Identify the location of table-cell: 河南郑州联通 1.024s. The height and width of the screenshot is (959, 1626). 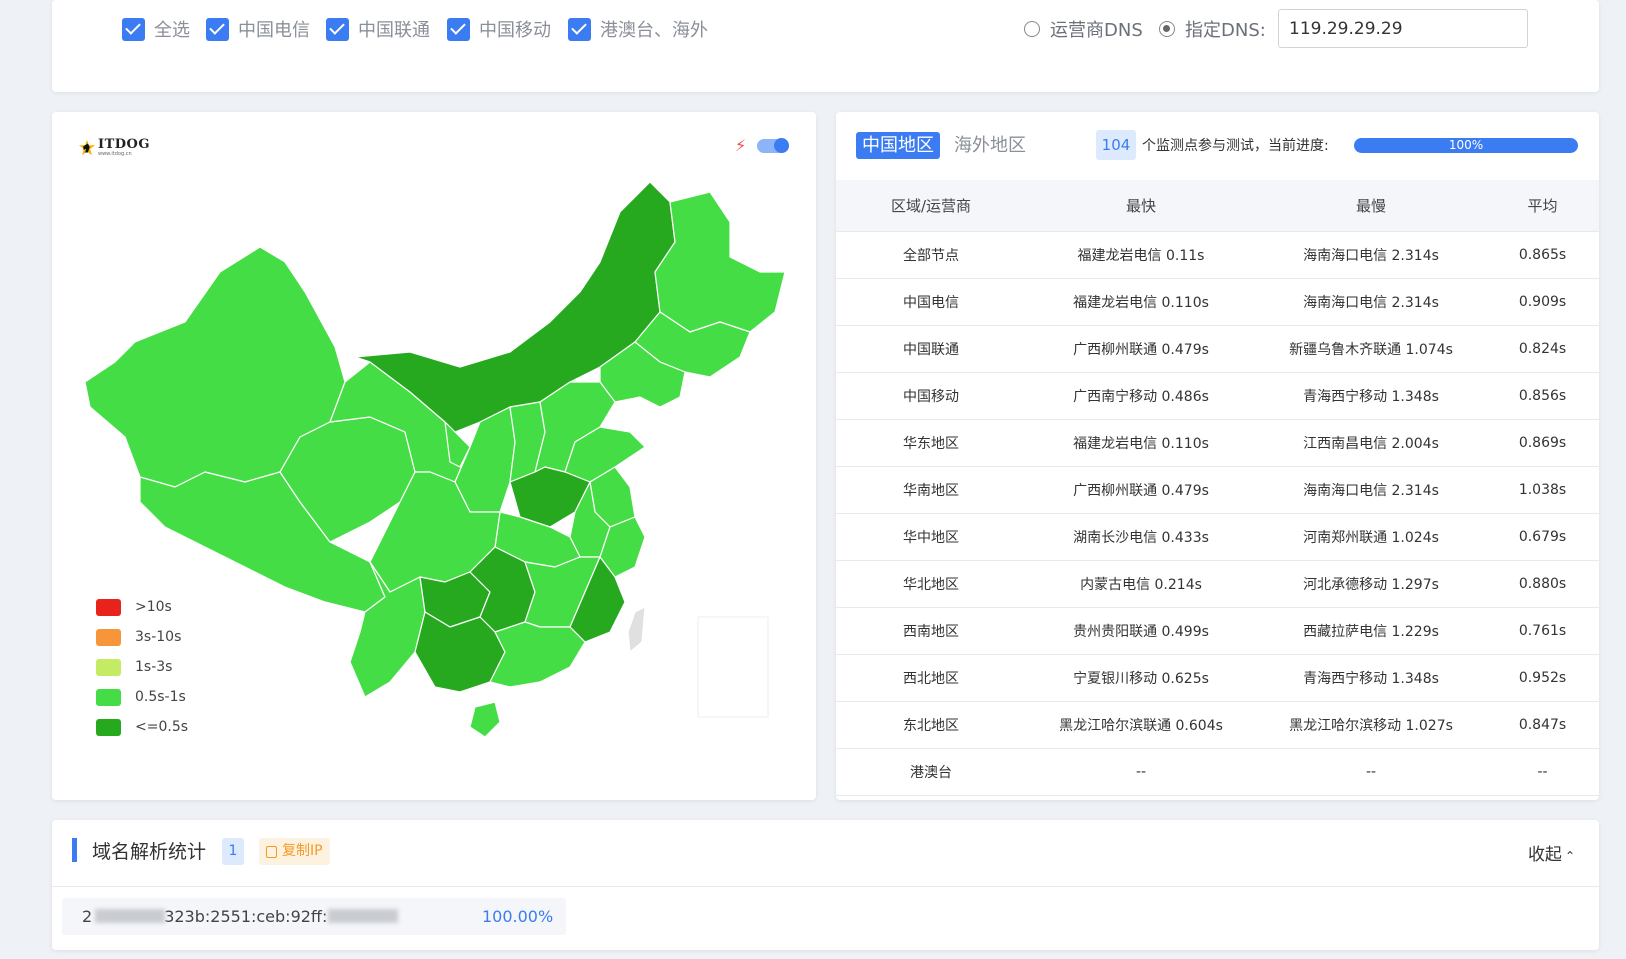
(1371, 537).